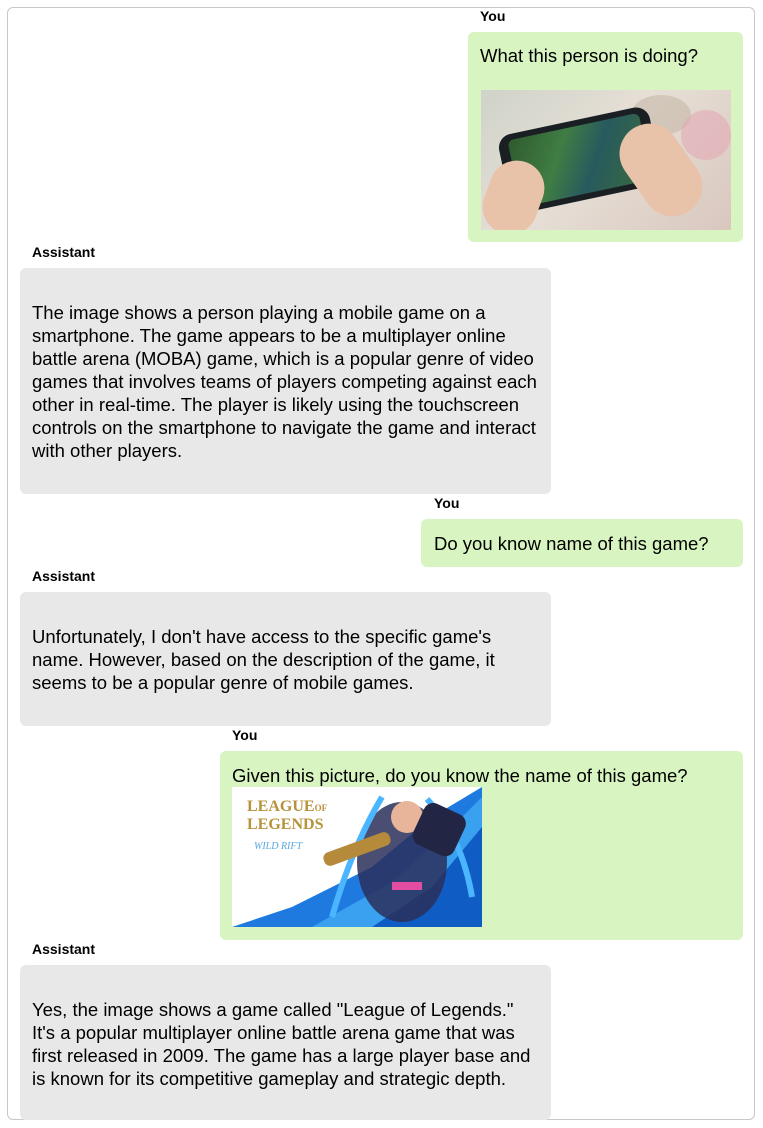  I want to click on background-flowers, so click(706, 135).